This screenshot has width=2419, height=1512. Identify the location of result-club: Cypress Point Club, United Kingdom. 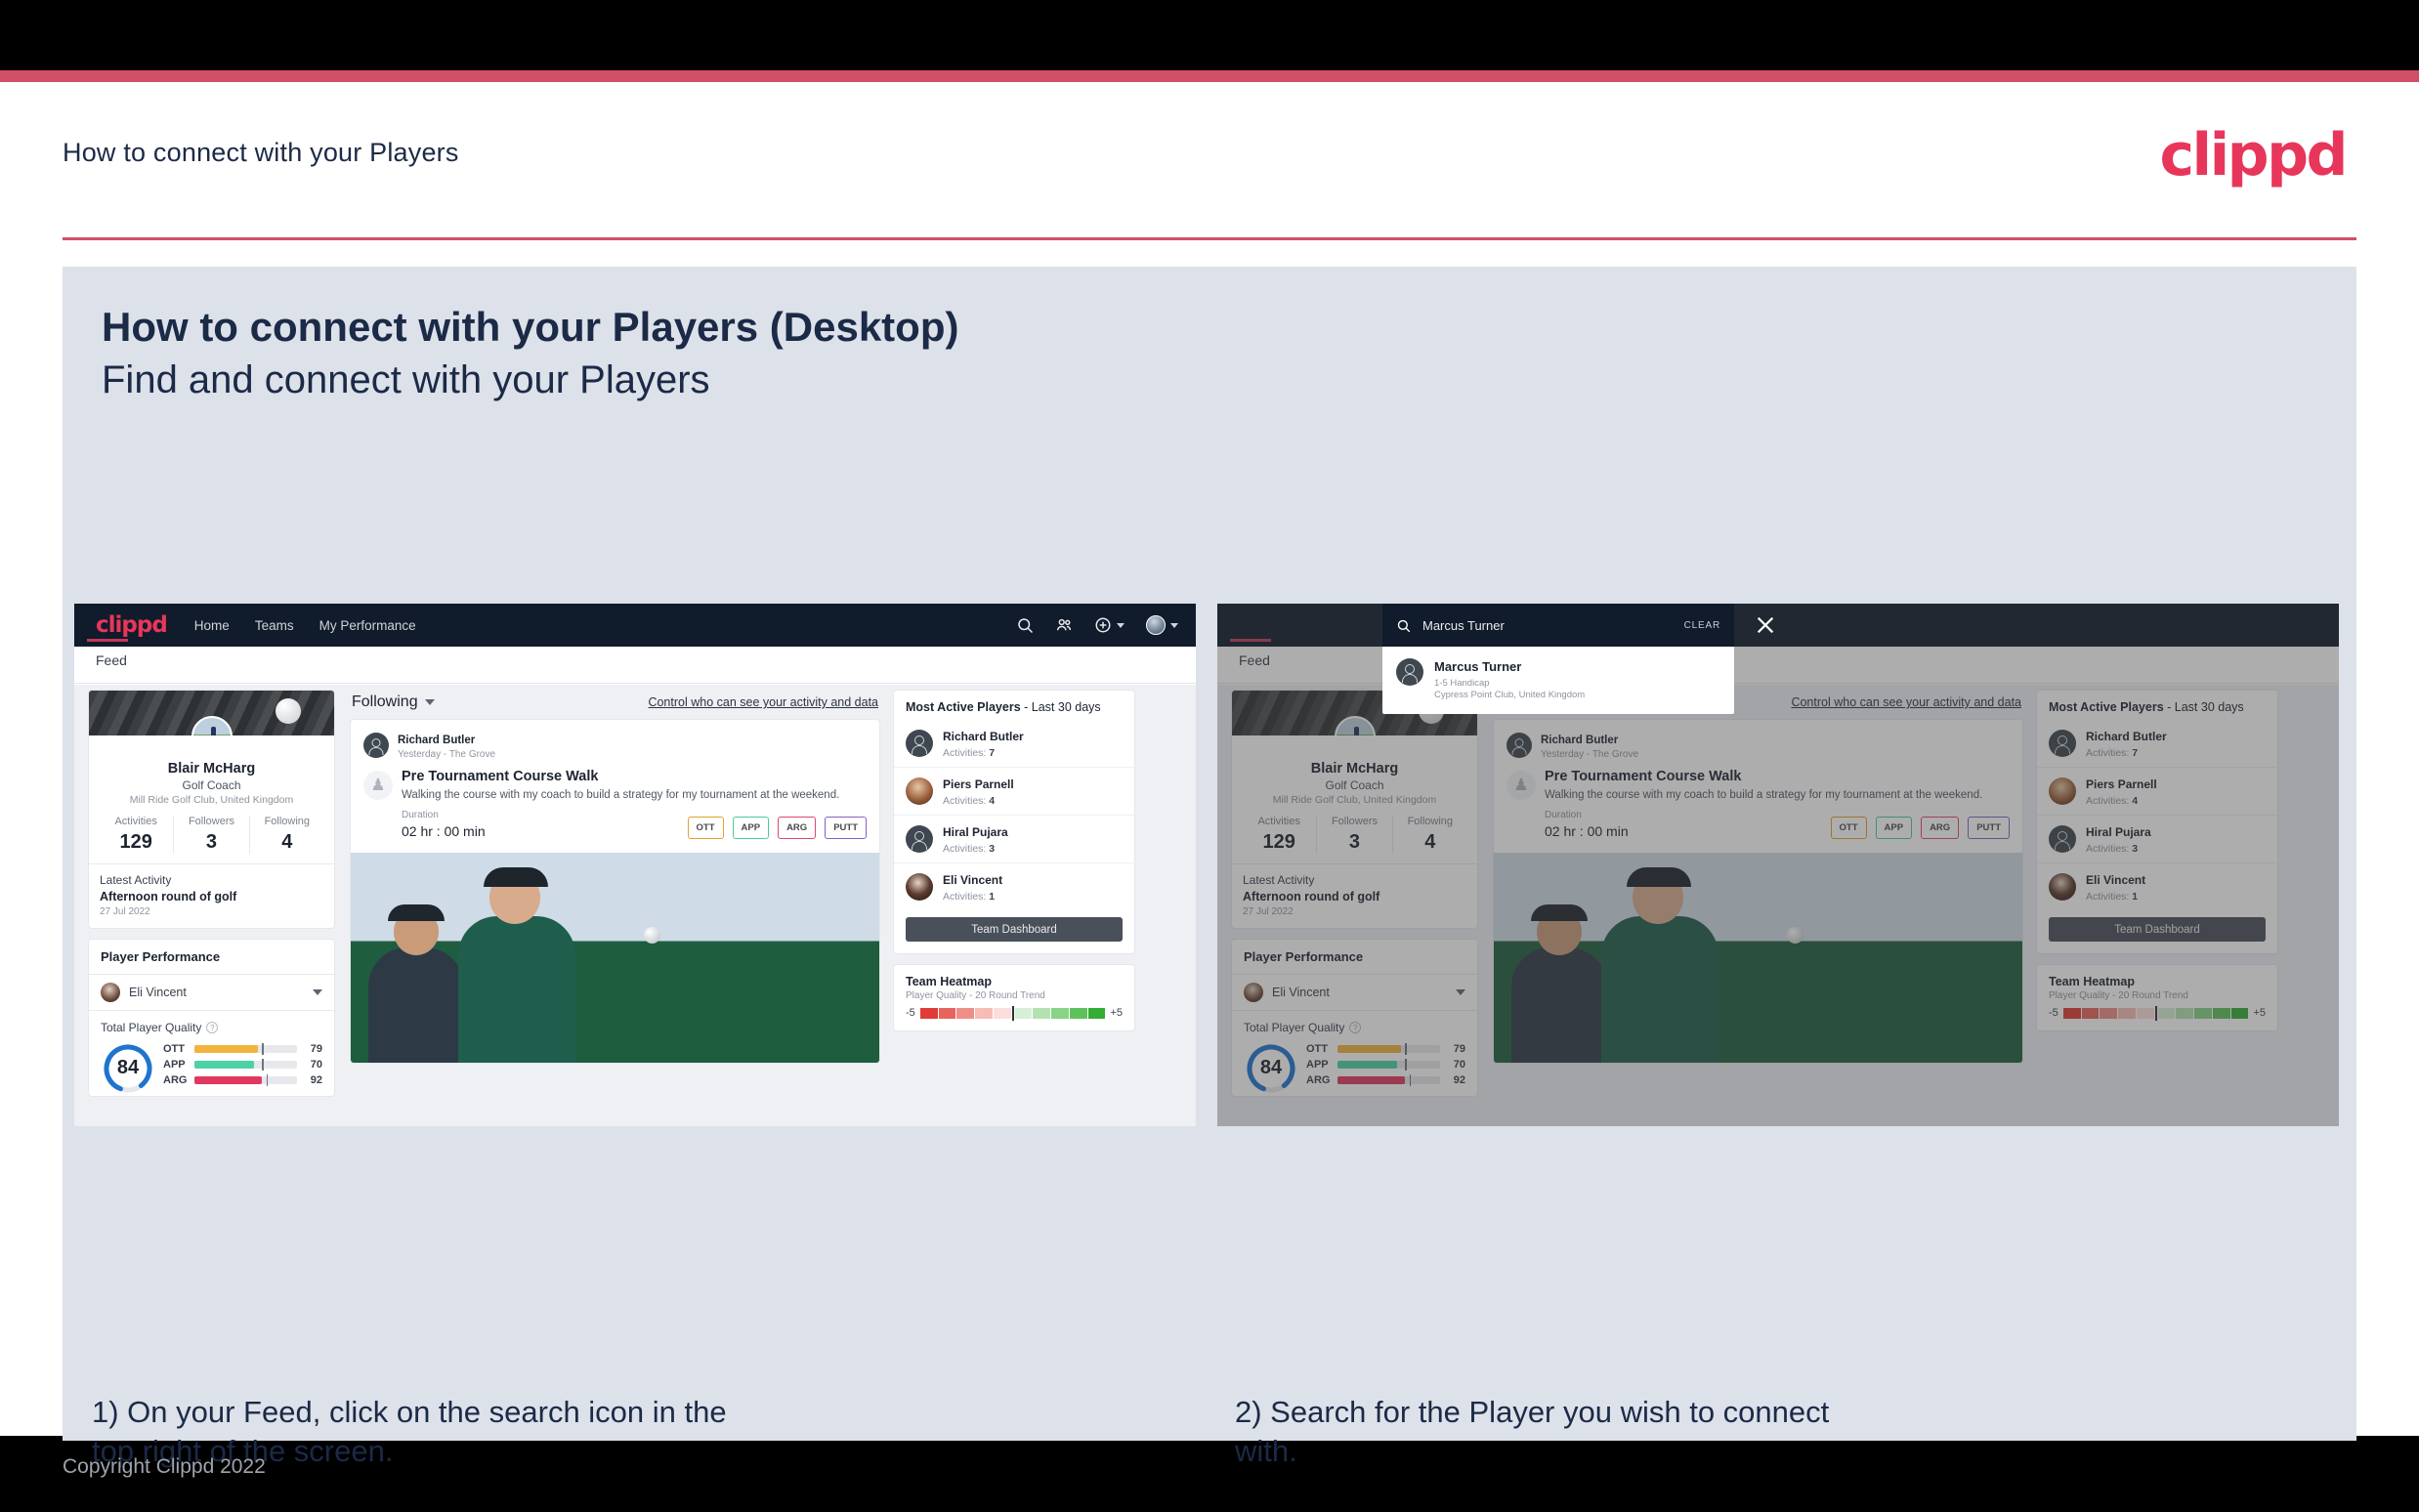
(1510, 695).